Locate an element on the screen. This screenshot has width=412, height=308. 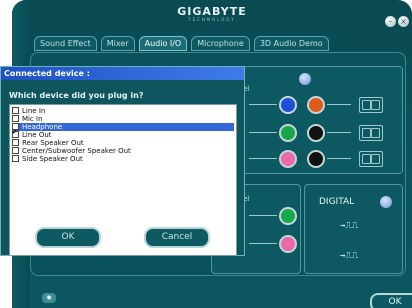
item-label: Line In is located at coordinates (34, 111).